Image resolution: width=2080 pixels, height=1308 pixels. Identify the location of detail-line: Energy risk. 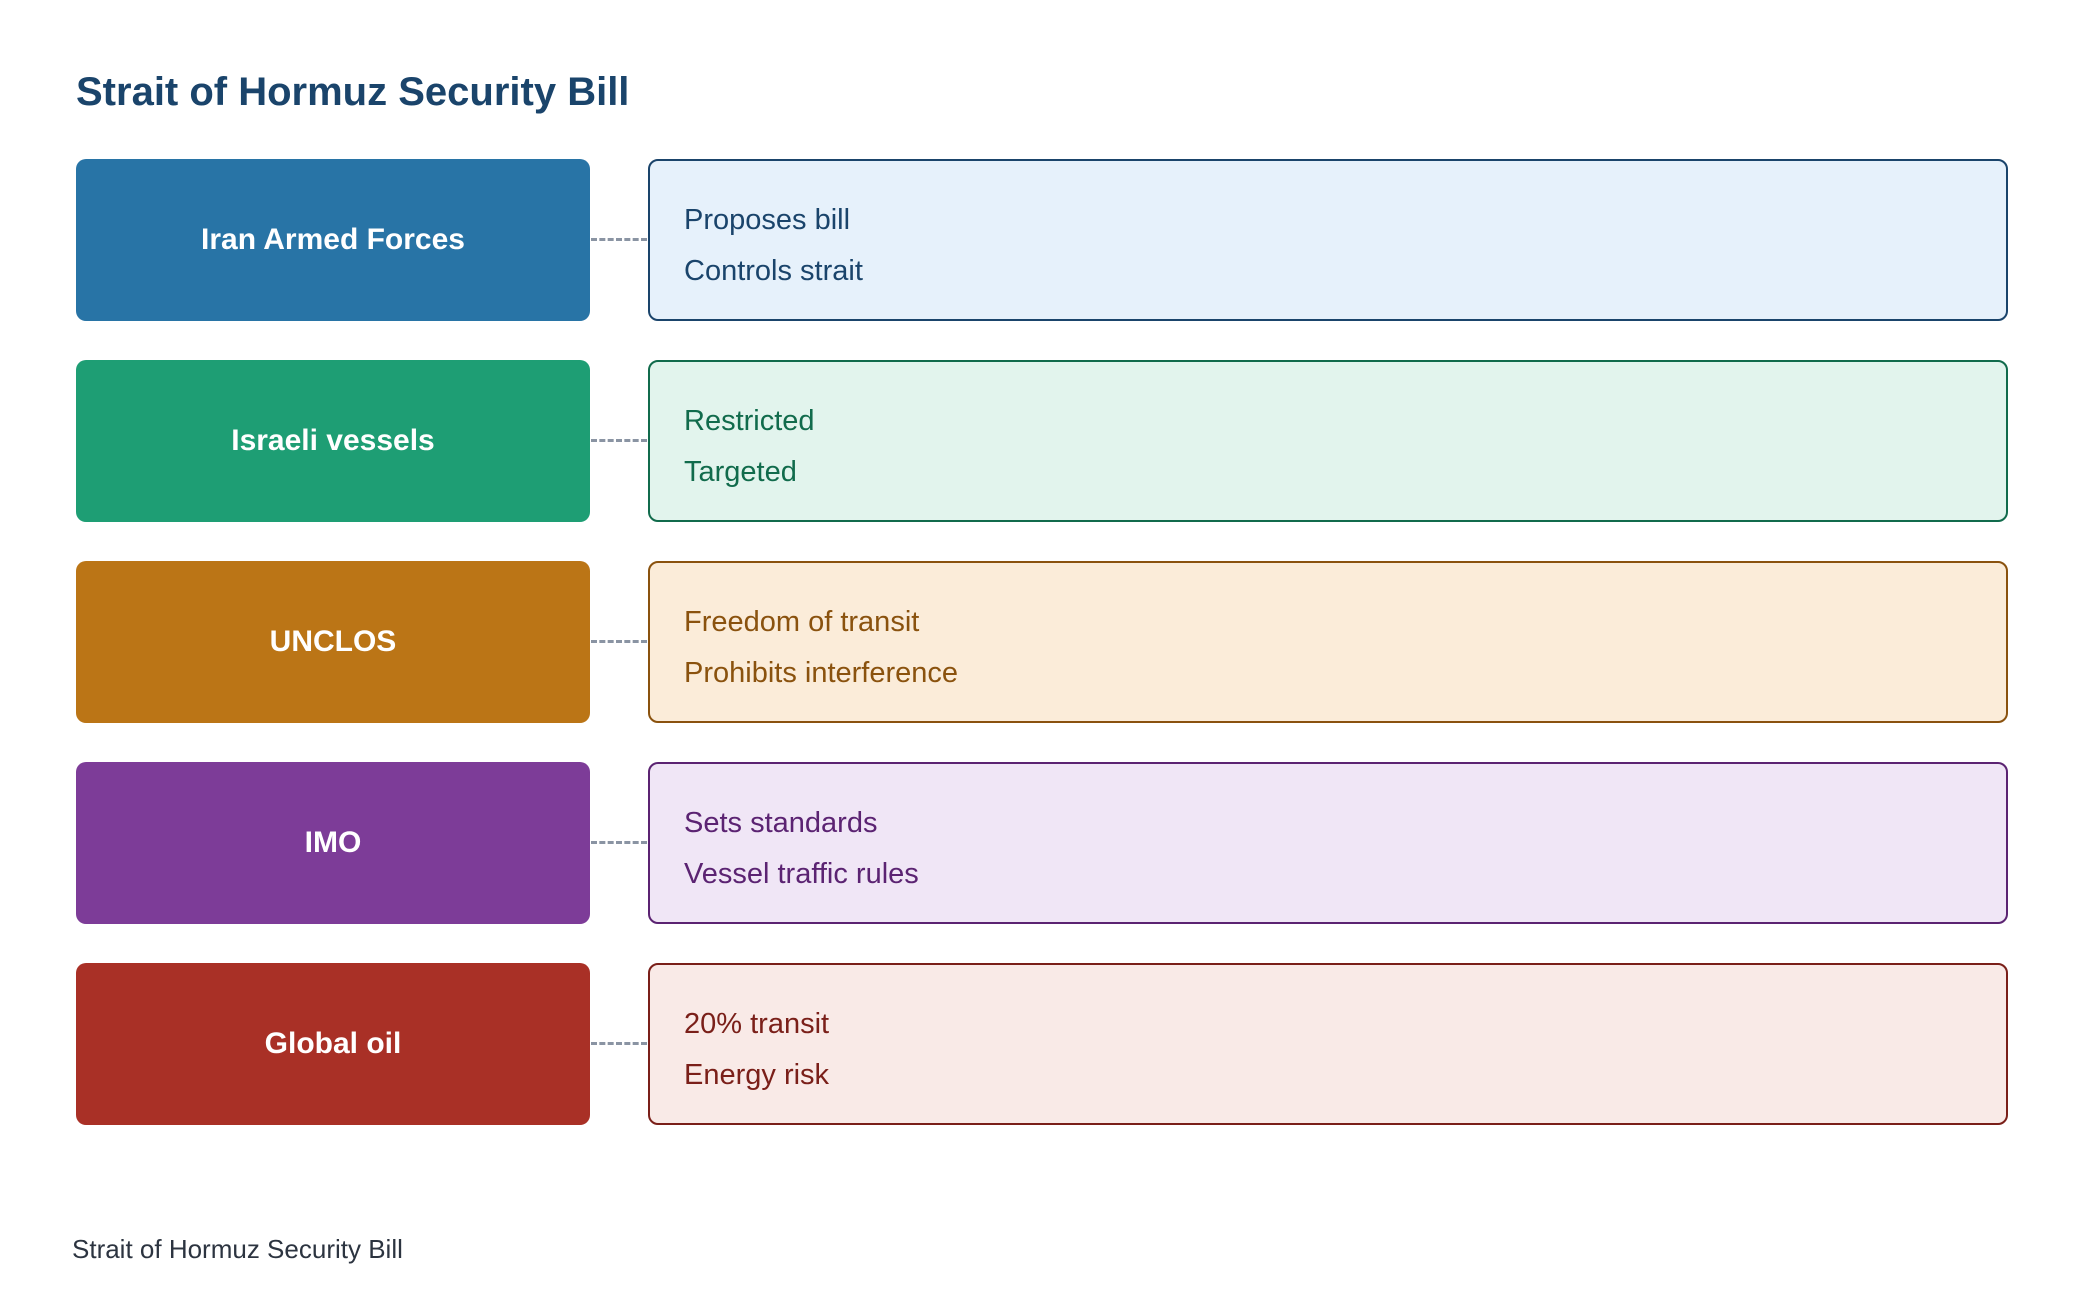
(757, 1075).